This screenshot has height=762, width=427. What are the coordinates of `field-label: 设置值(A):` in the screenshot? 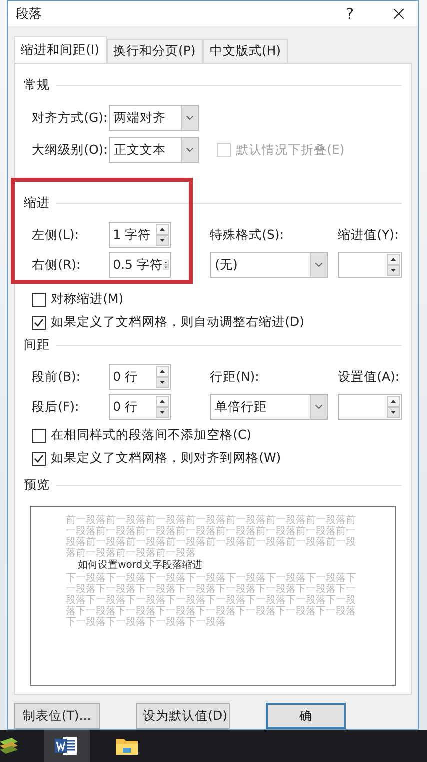 It's located at (369, 377).